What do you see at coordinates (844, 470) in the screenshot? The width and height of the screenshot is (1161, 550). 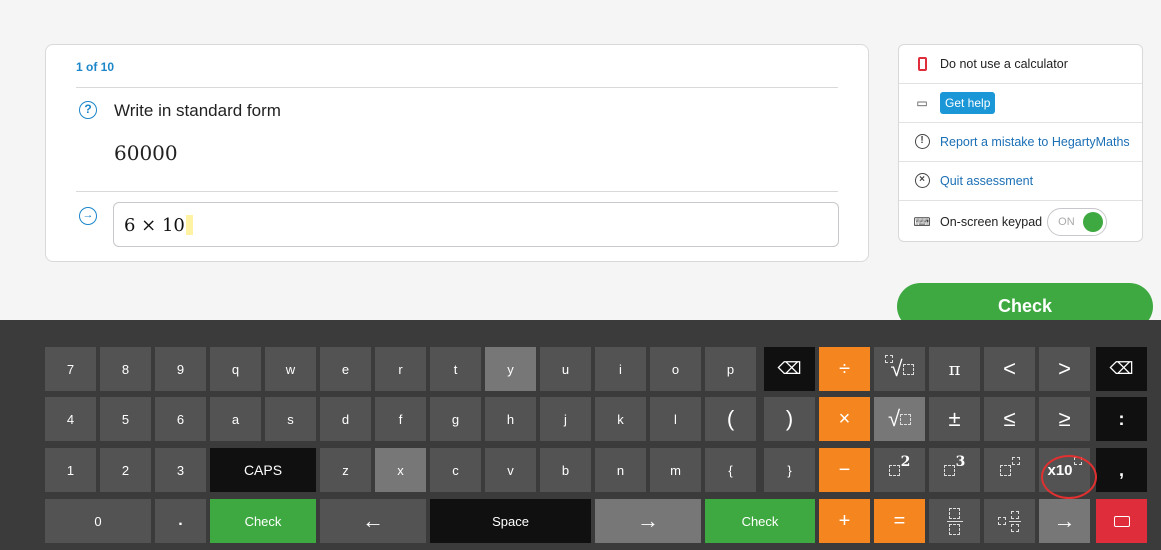 I see `key-minus: −` at bounding box center [844, 470].